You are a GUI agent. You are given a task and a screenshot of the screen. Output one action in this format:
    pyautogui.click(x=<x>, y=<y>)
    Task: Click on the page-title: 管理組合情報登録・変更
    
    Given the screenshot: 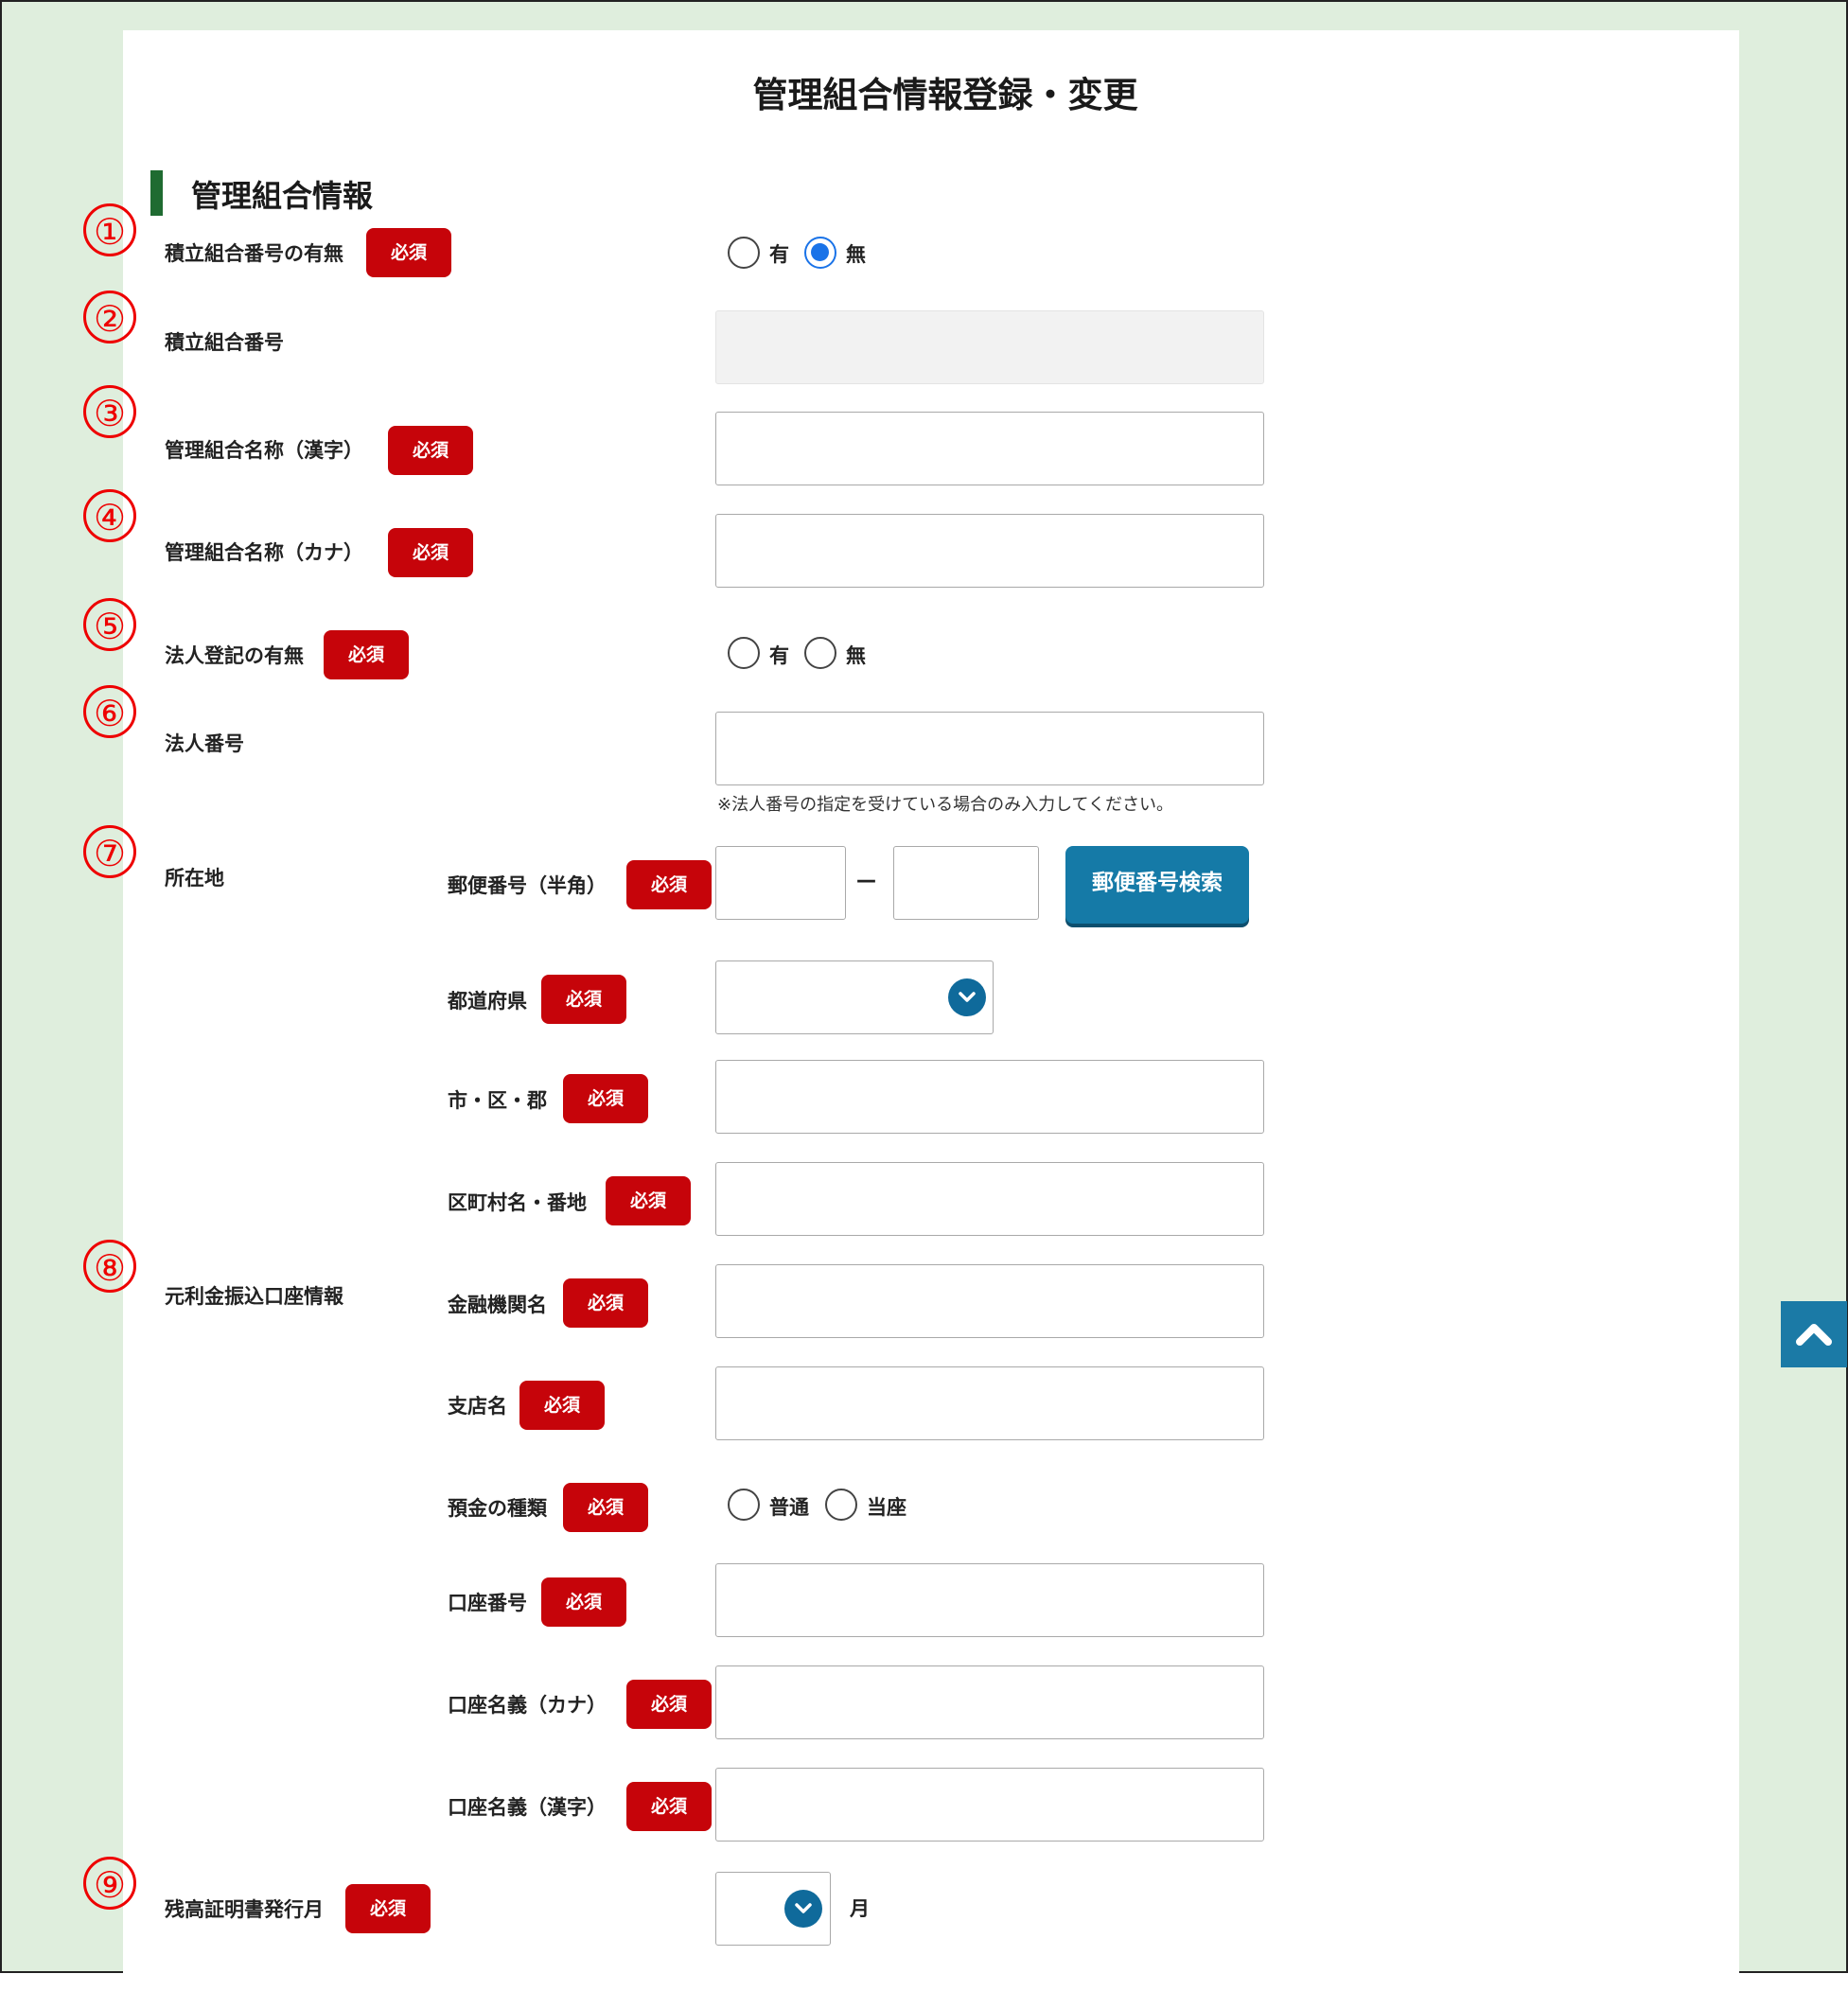 What is the action you would take?
    pyautogui.click(x=945, y=95)
    